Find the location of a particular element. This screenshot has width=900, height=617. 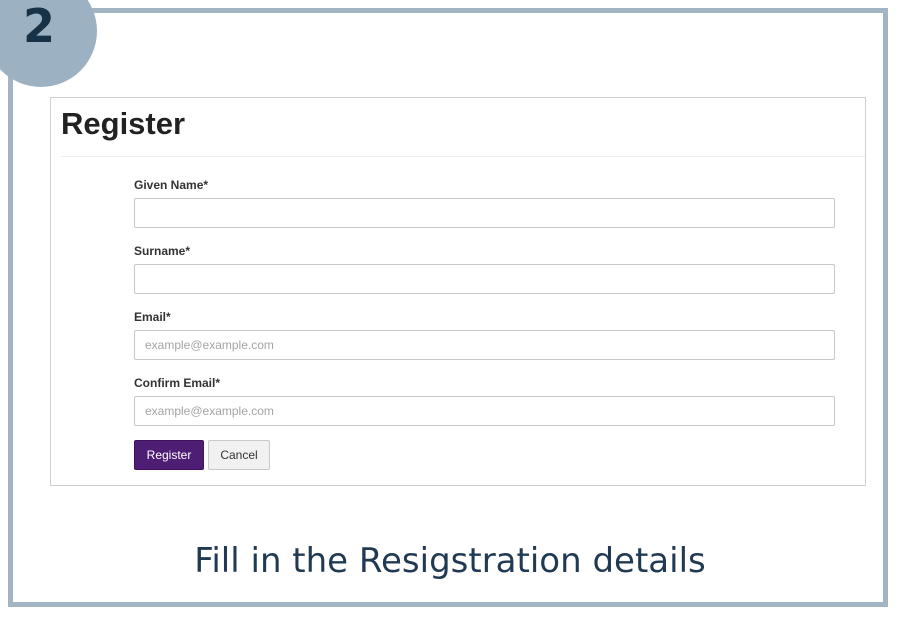

confirm-email-label: Confirm Email* is located at coordinates (177, 383).